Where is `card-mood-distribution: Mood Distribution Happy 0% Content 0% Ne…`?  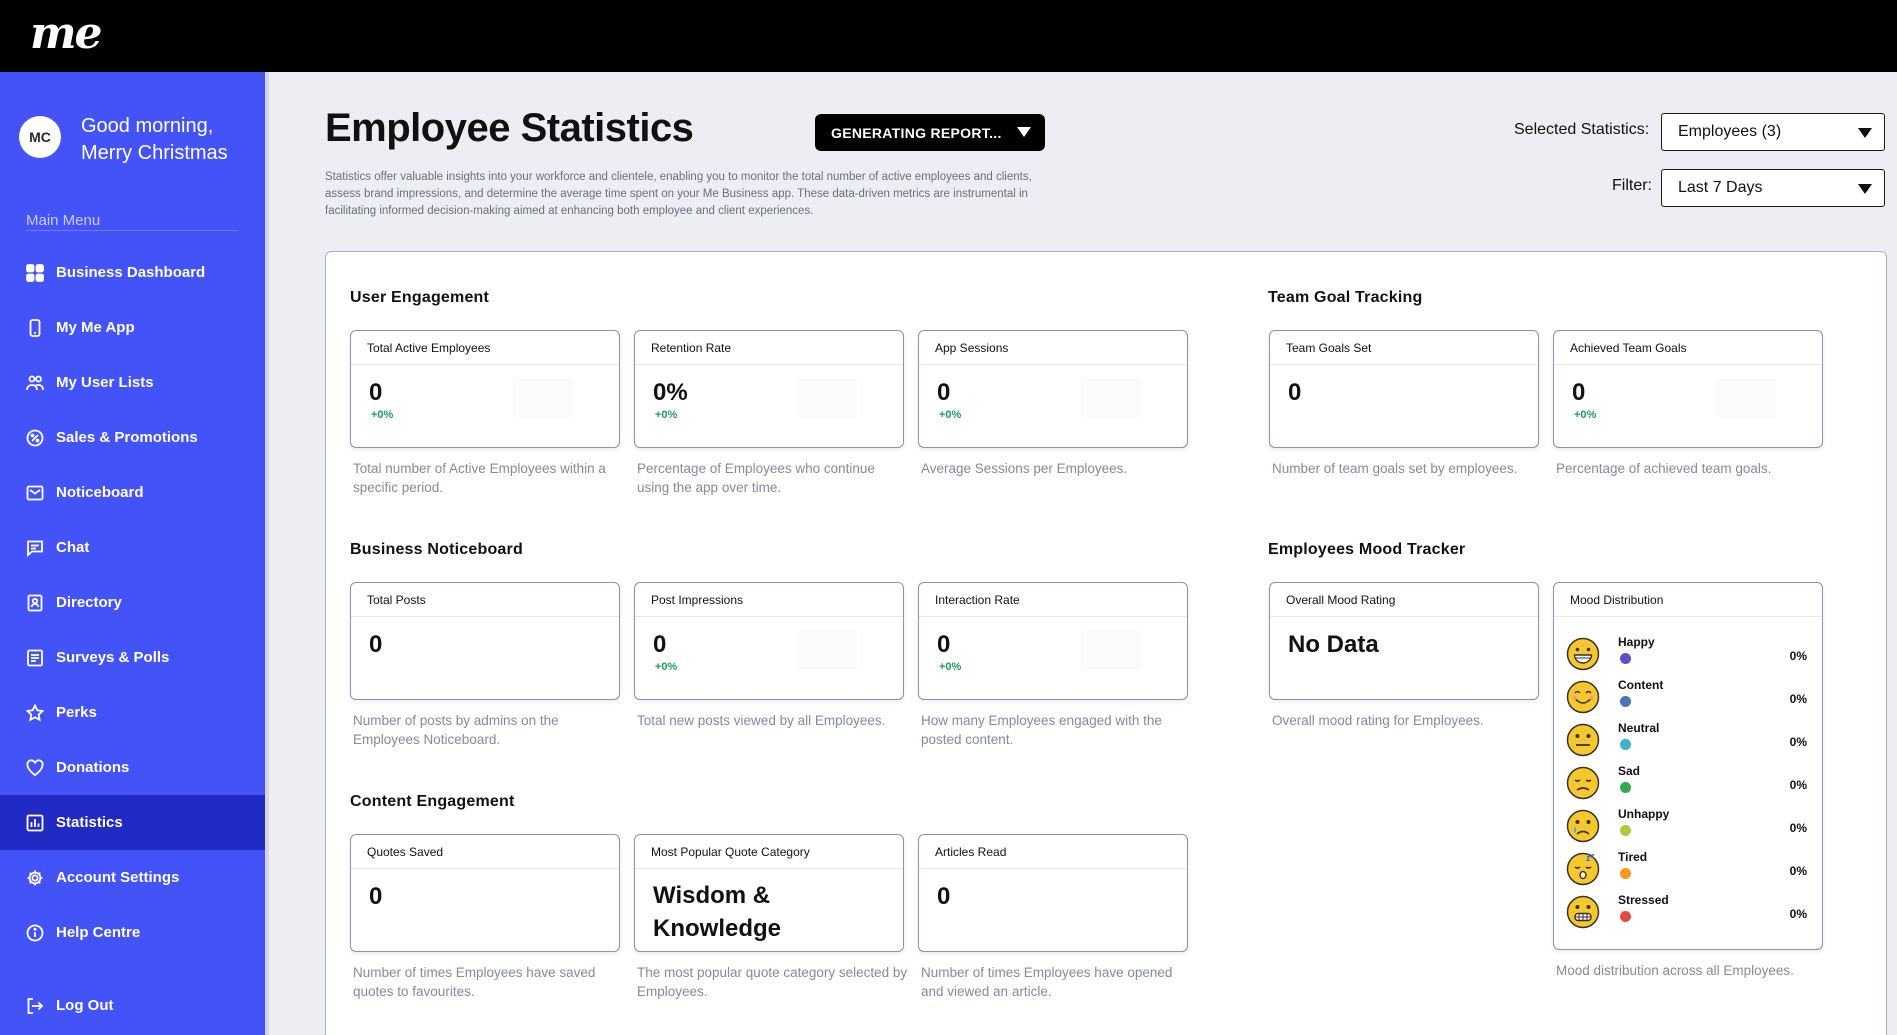
card-mood-distribution: Mood Distribution Happy 0% Content 0% Ne… is located at coordinates (1688, 766).